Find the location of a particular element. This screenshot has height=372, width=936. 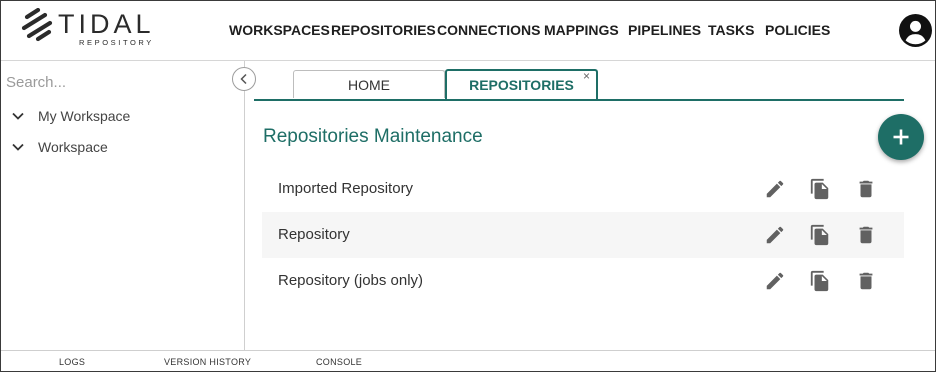

account-avatar-icon is located at coordinates (915, 30).